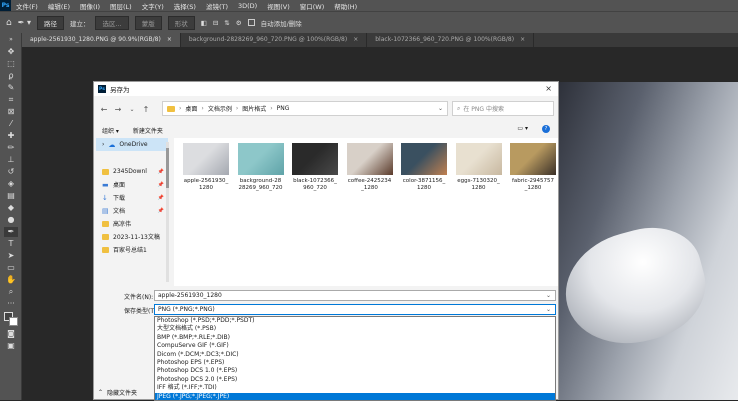  What do you see at coordinates (11, 334) in the screenshot?
I see `quick-mask-icon: ◙` at bounding box center [11, 334].